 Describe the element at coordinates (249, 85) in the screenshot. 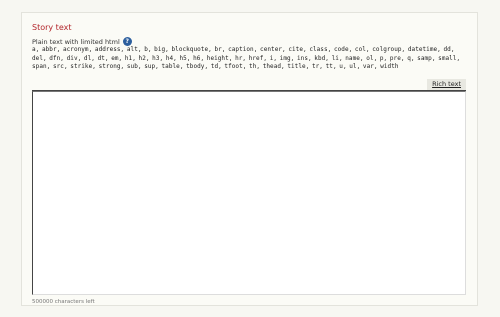

I see `editor-toolbar: Rich text` at that location.